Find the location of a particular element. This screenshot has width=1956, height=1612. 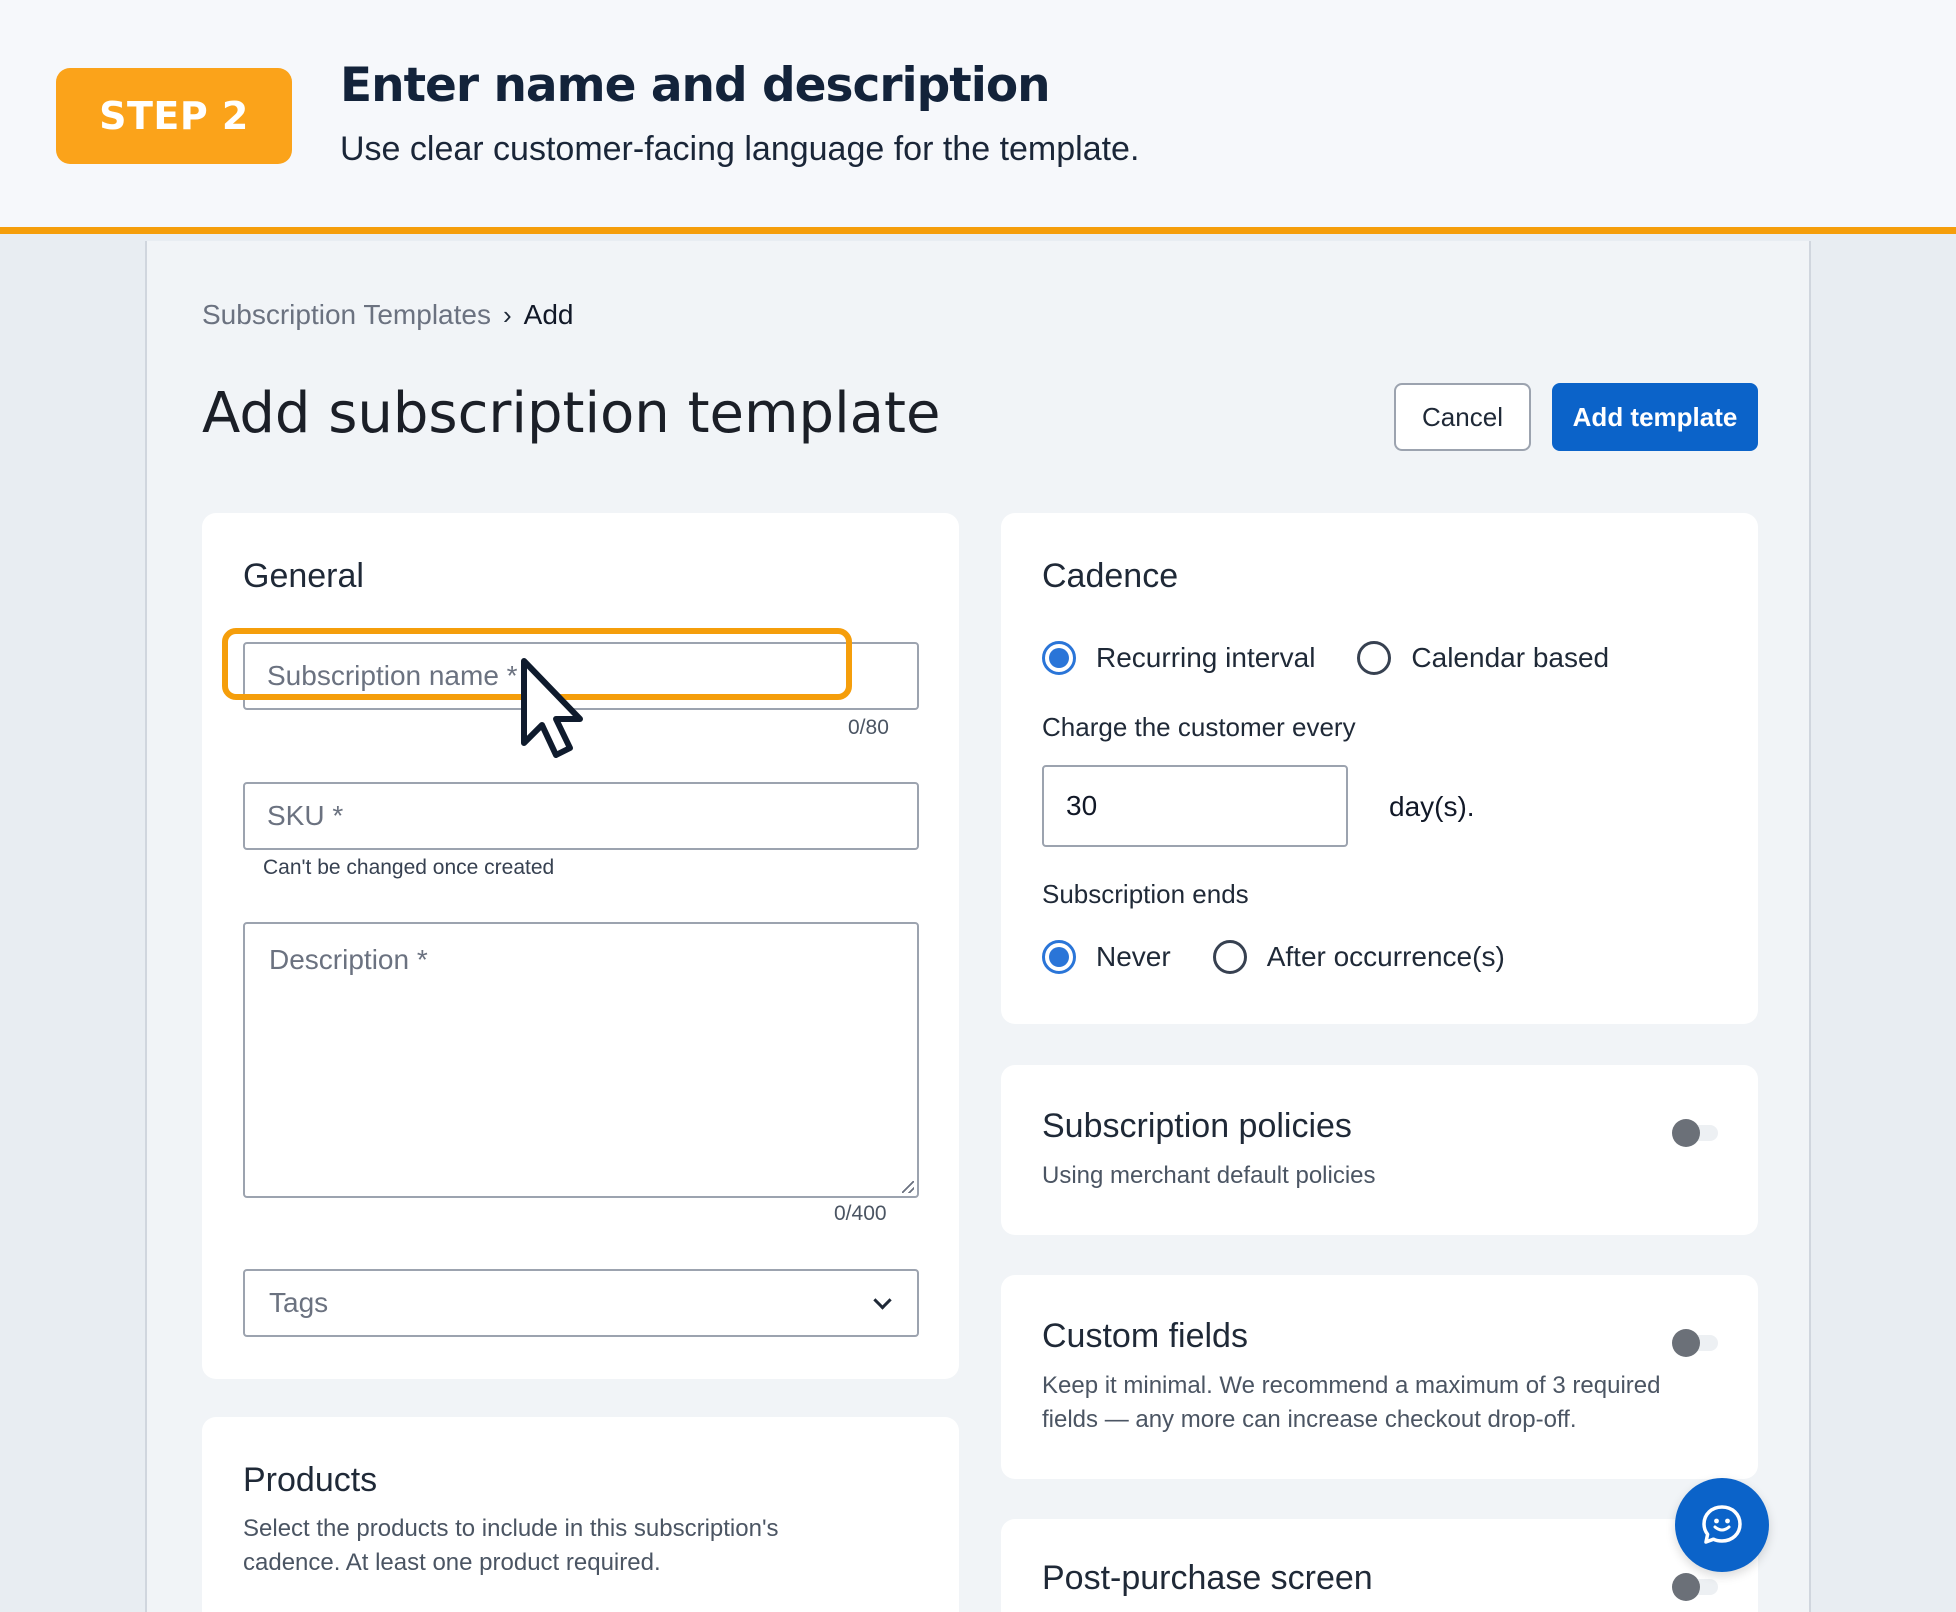

interval-input: 30 is located at coordinates (1195, 806).